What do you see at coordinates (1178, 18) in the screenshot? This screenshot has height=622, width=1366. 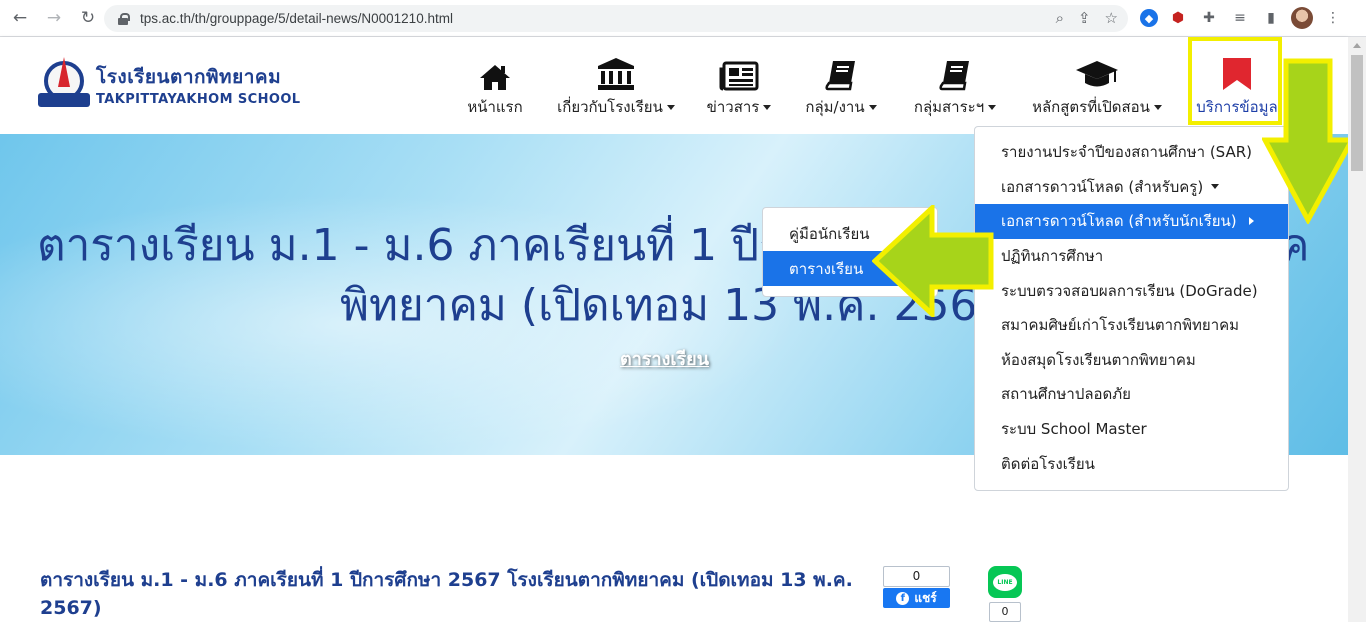 I see `extension-shield-icon: ⬢` at bounding box center [1178, 18].